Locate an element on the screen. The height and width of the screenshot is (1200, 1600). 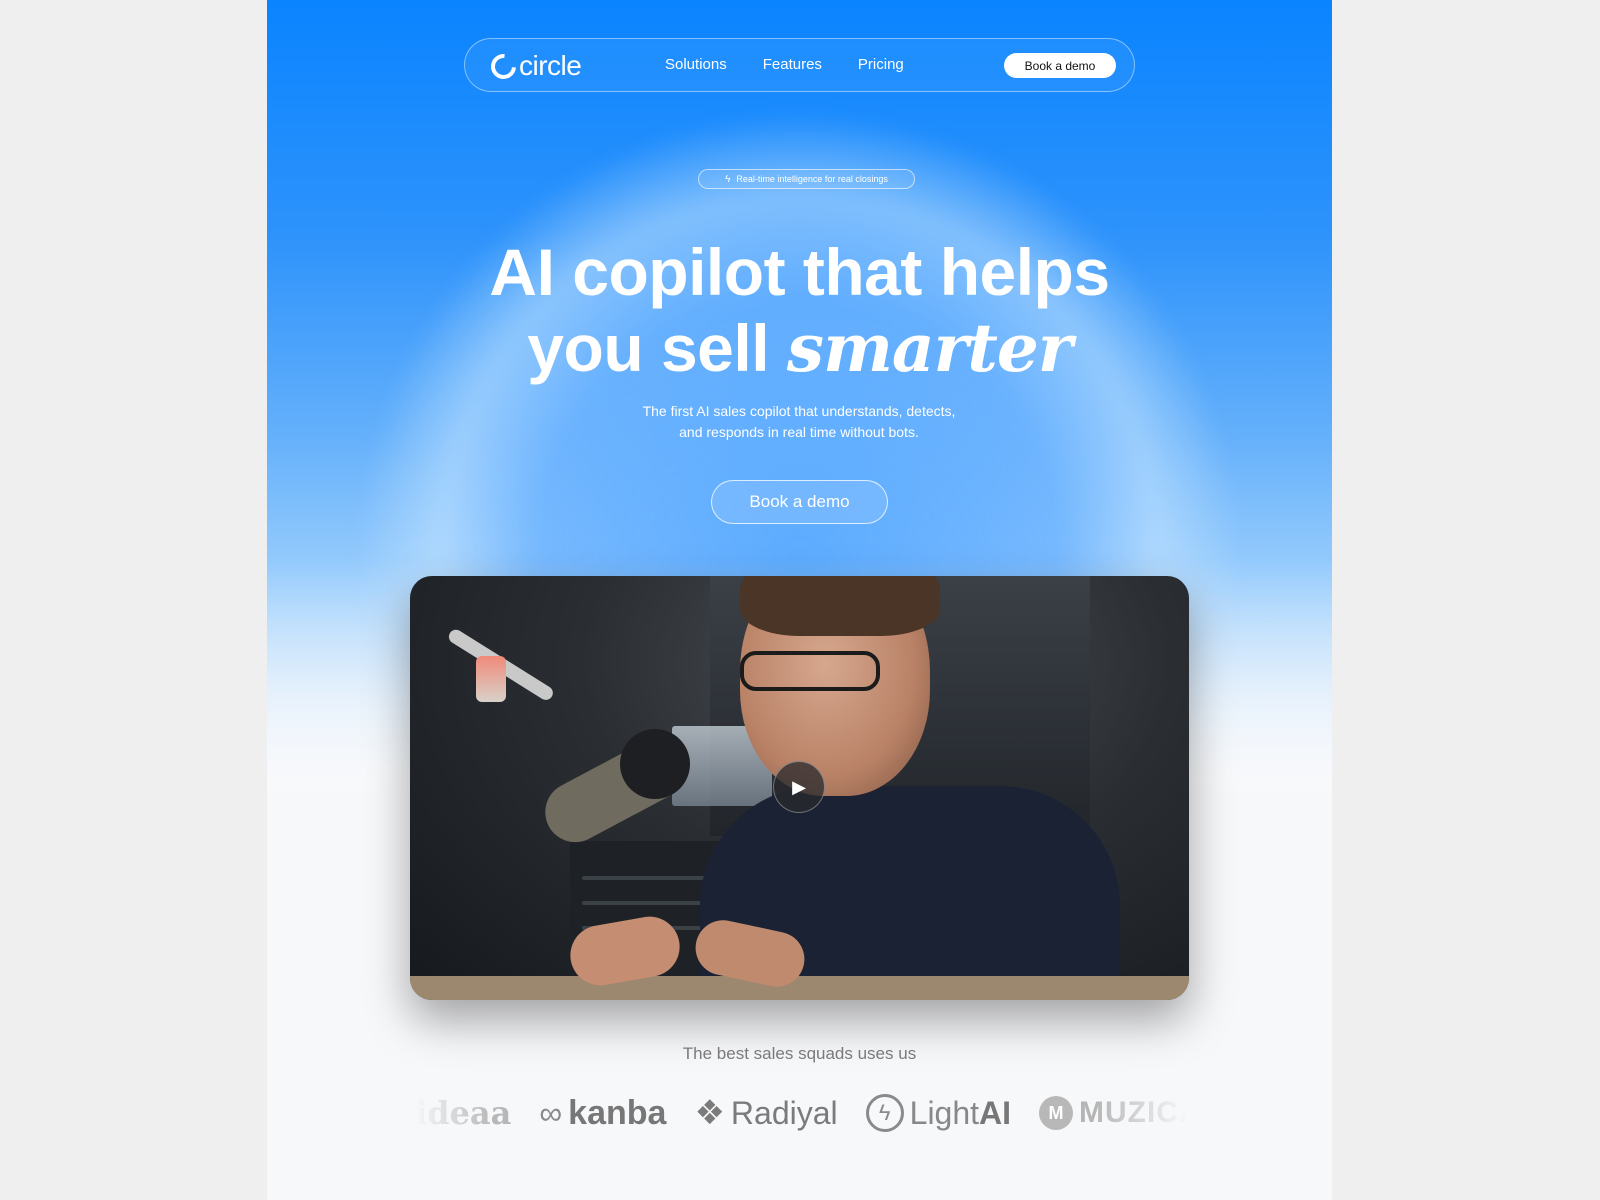
play-icon: ▶ is located at coordinates (799, 787).